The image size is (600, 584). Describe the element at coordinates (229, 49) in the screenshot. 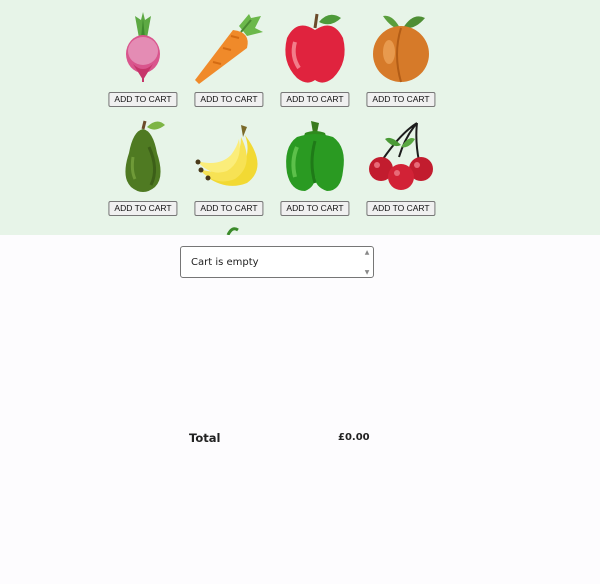

I see `carrot-icon` at that location.